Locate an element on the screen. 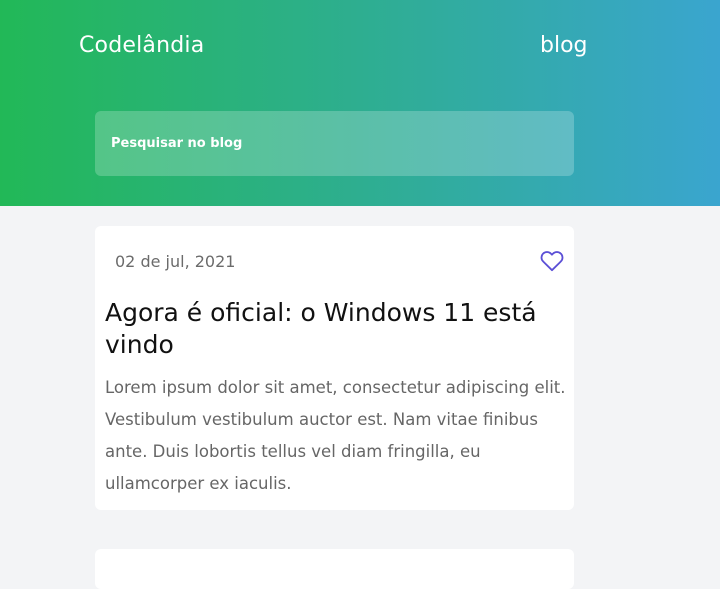 The height and width of the screenshot is (589, 720). brand-logo: Codelândia is located at coordinates (141, 45).